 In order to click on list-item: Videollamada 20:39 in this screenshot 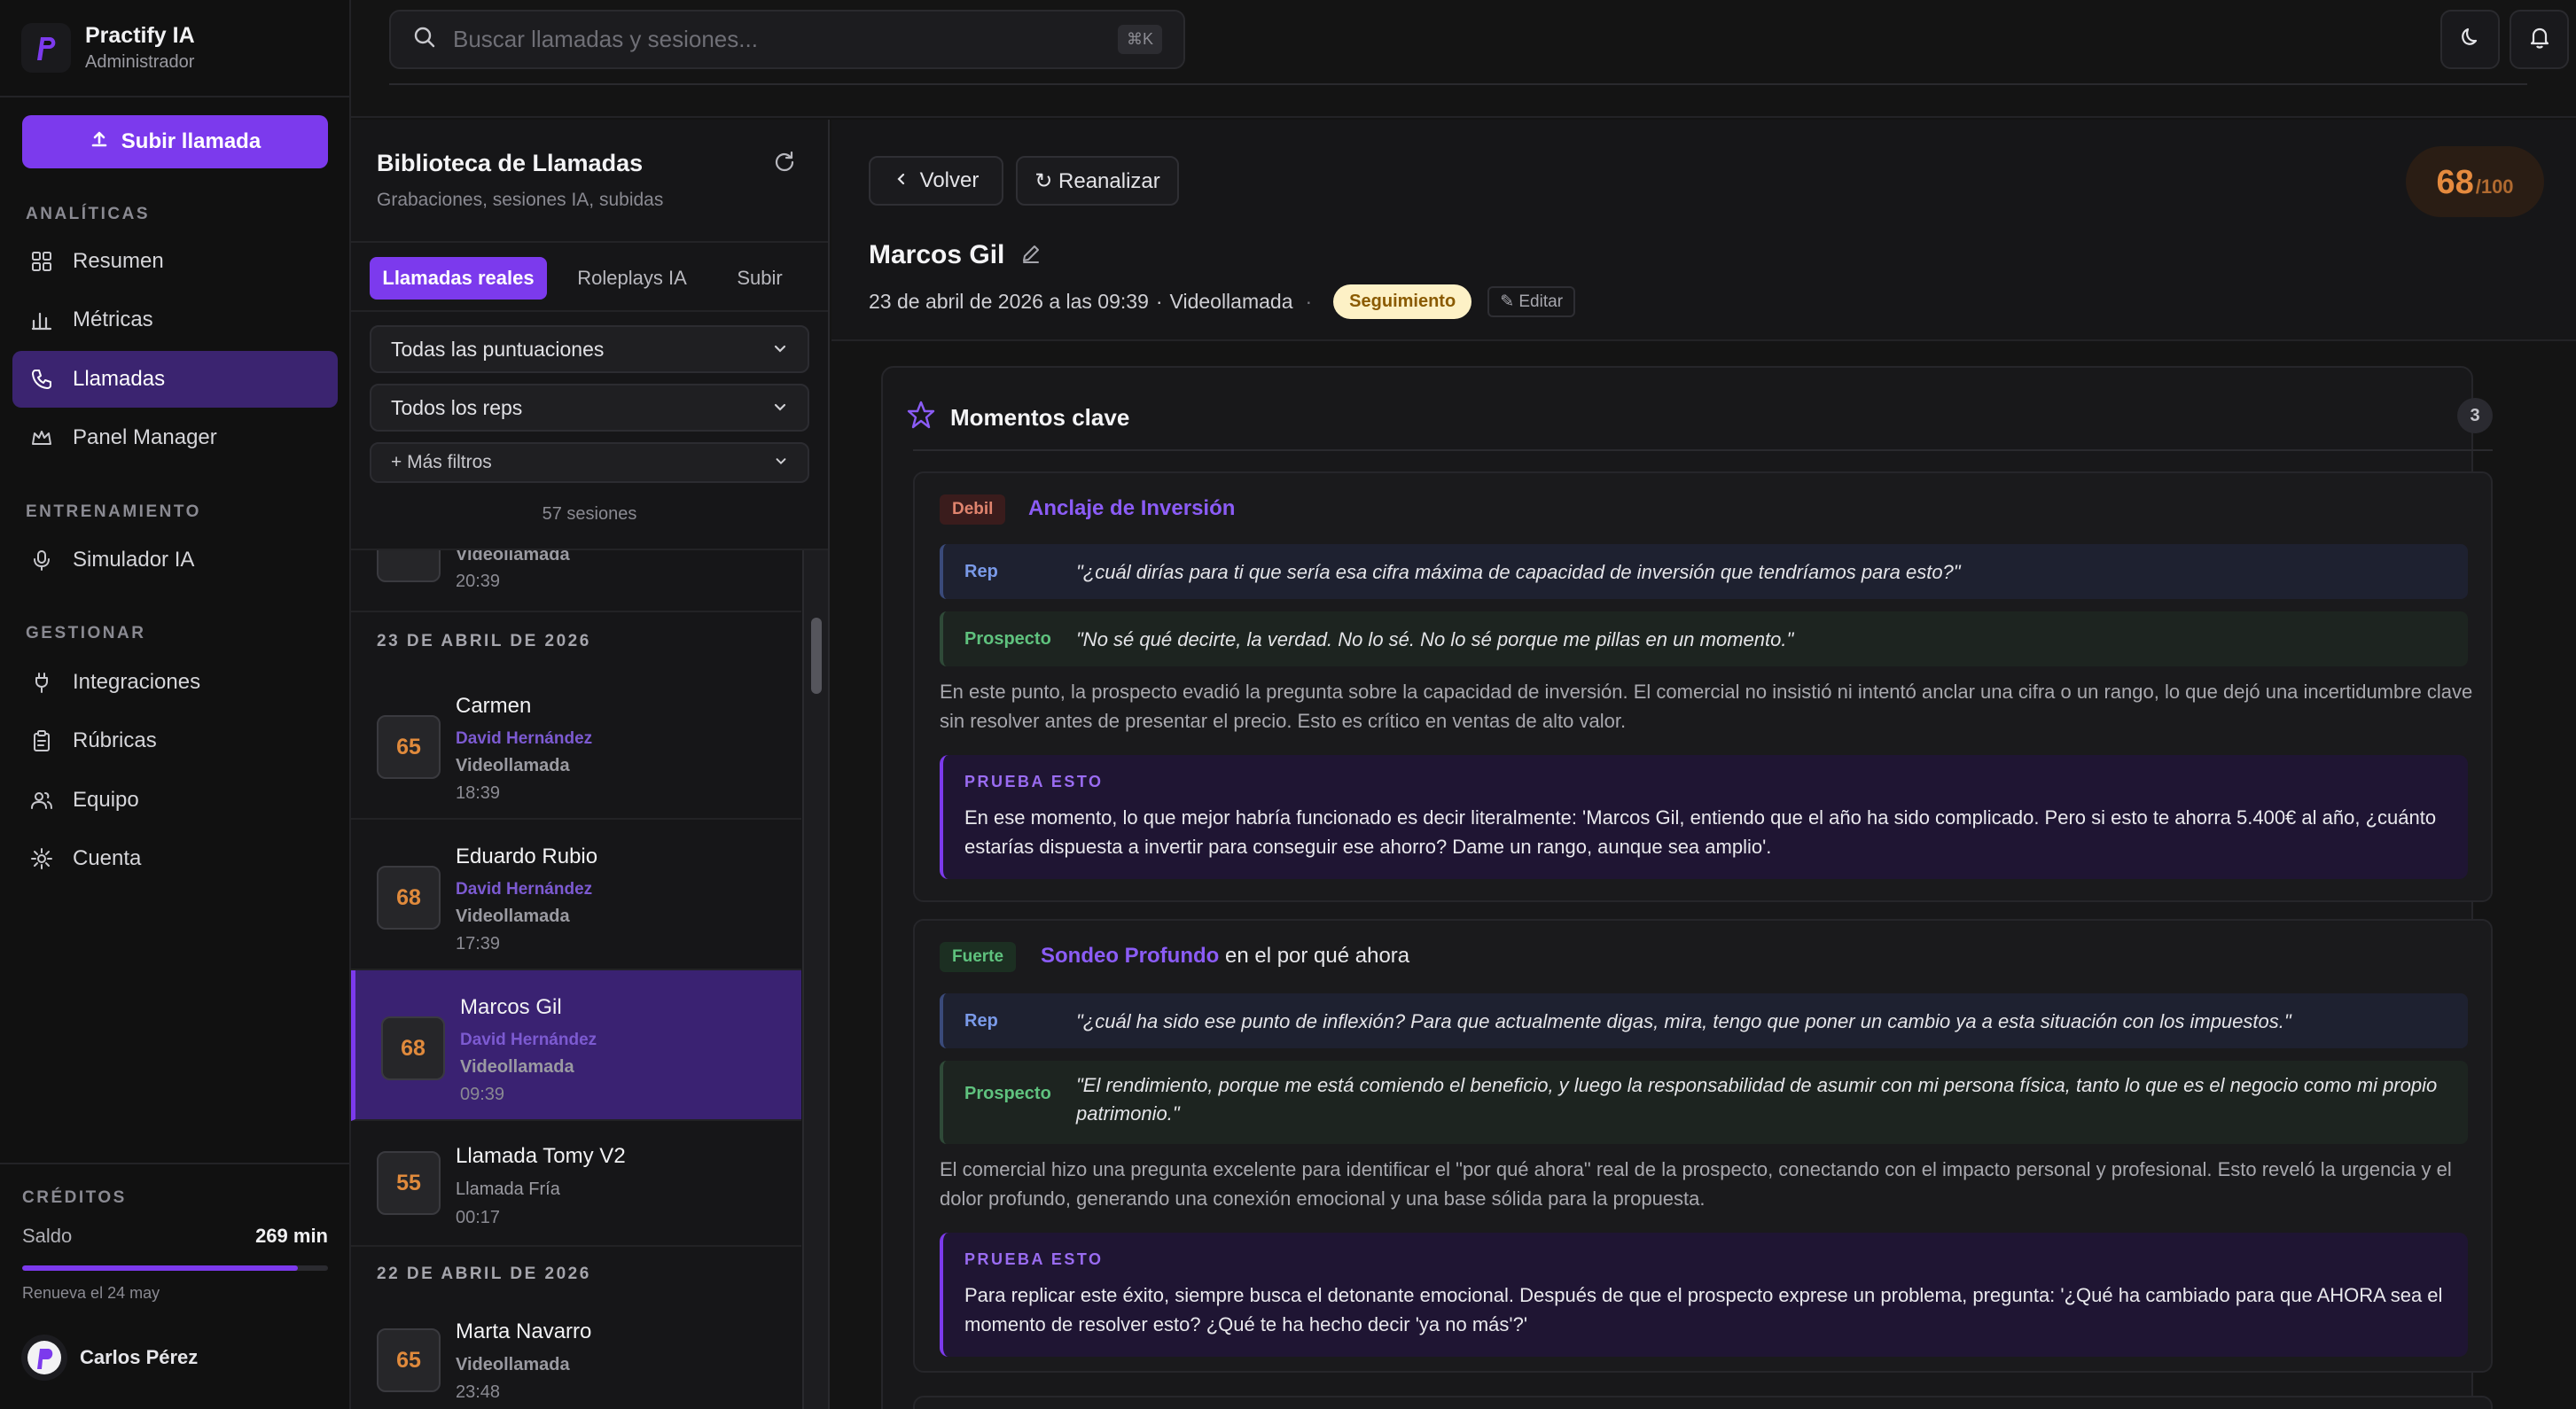, I will do `click(576, 581)`.